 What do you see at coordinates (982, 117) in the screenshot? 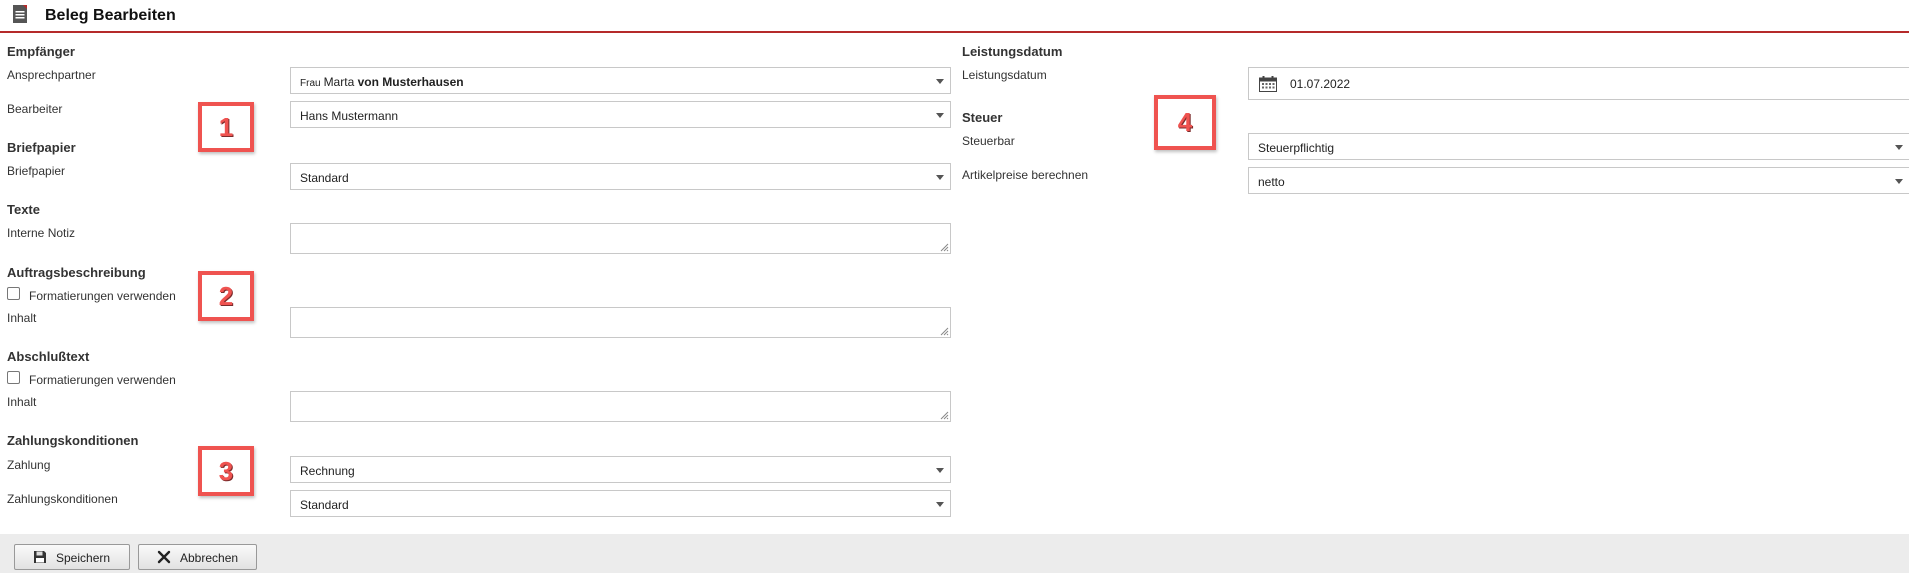
I see `heading-steuer: Steuer` at bounding box center [982, 117].